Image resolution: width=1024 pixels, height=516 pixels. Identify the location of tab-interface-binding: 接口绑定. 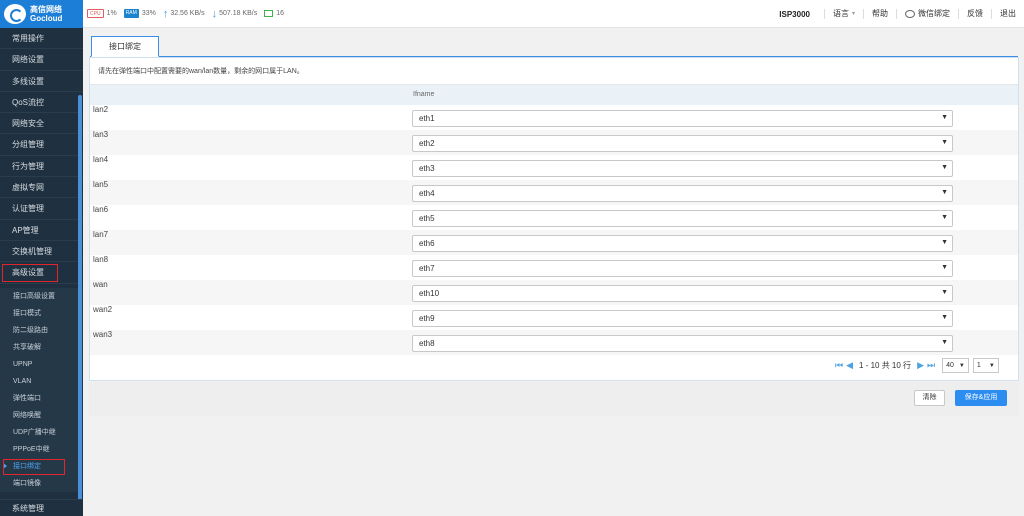
(125, 46).